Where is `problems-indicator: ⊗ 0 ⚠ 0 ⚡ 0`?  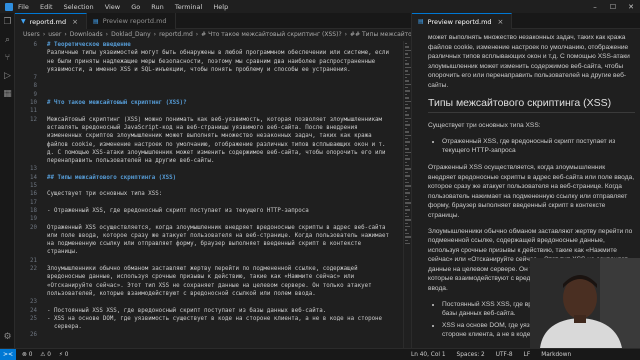 problems-indicator: ⊗ 0 ⚠ 0 ⚡ 0 is located at coordinates (42, 355).